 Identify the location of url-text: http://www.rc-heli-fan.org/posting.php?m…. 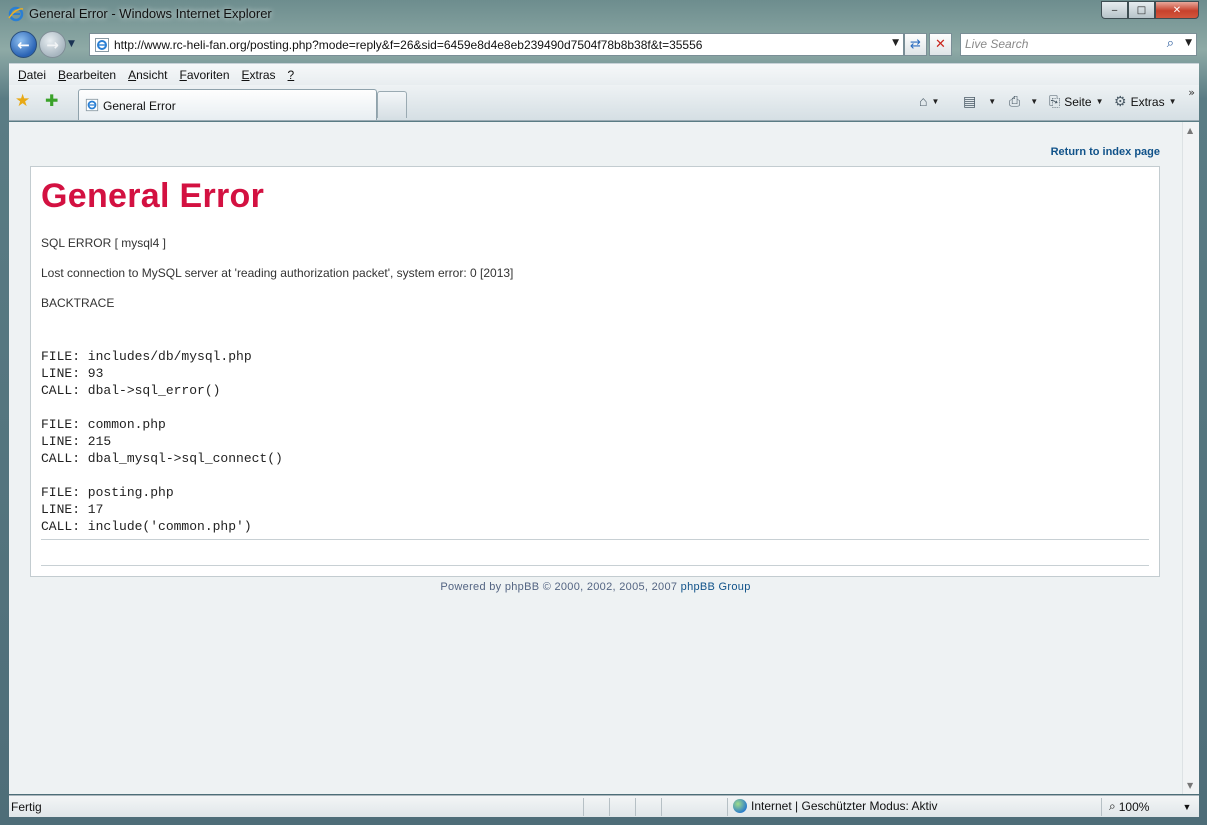
(408, 45).